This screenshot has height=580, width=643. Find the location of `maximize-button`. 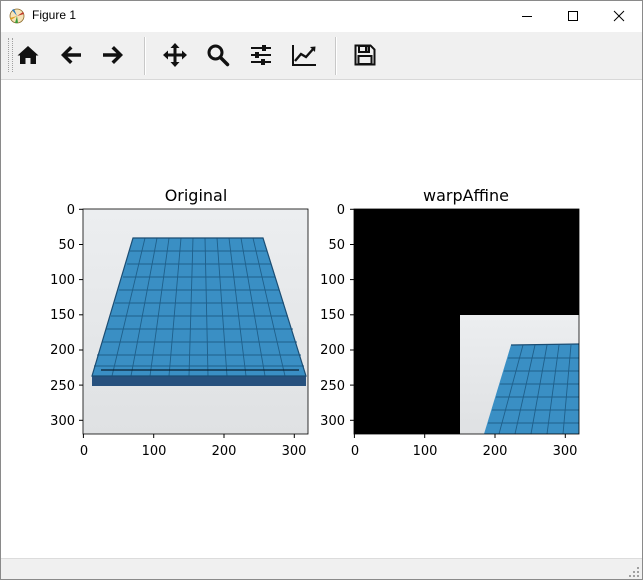

maximize-button is located at coordinates (573, 16).